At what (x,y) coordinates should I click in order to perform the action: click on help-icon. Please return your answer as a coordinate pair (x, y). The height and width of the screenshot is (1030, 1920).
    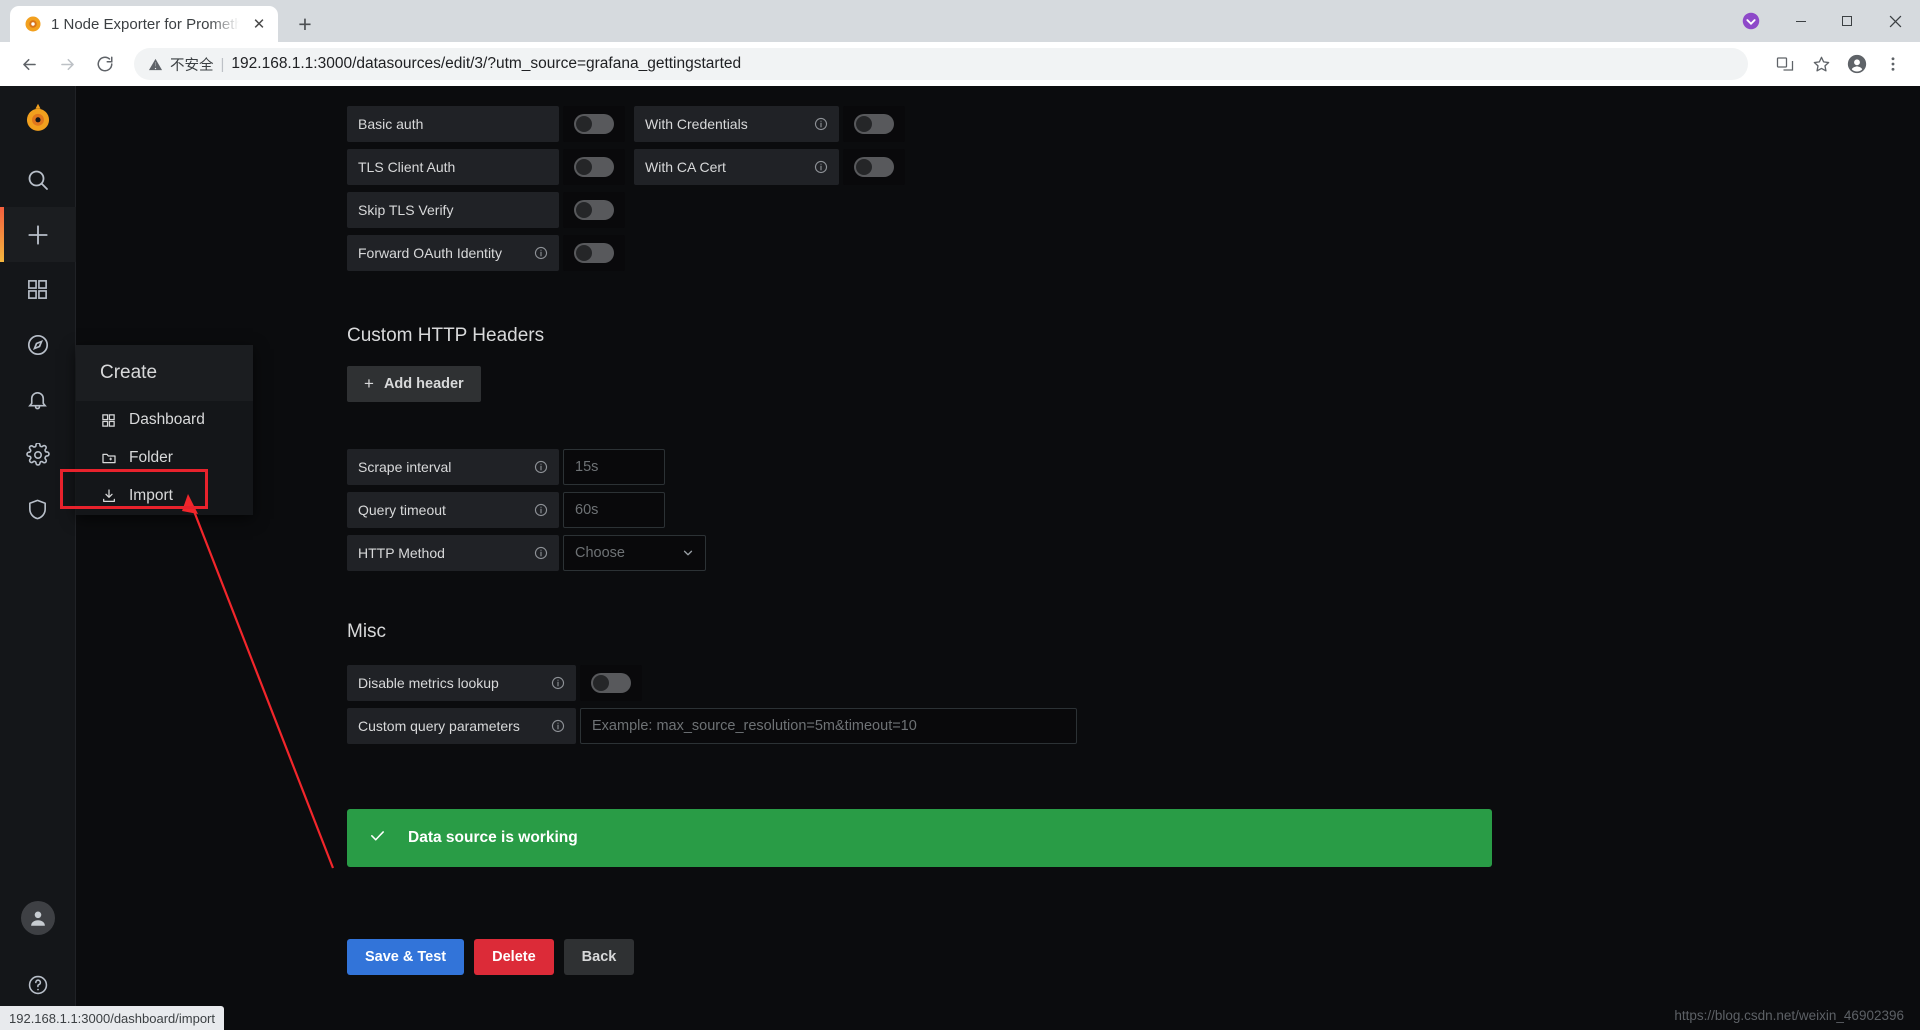
    Looking at the image, I should click on (38, 984).